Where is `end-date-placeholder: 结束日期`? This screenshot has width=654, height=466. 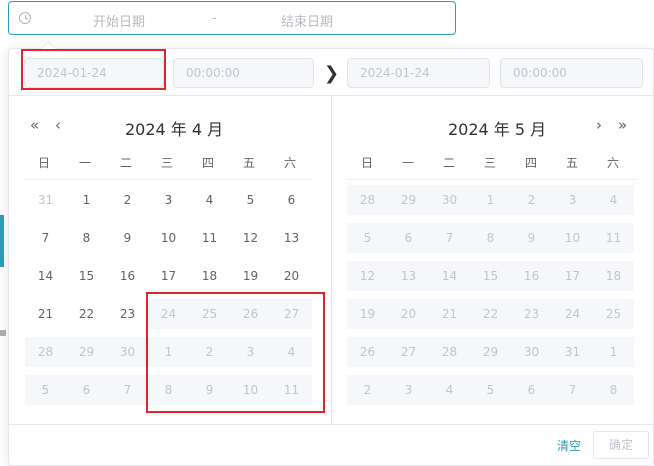
end-date-placeholder: 结束日期 is located at coordinates (307, 20).